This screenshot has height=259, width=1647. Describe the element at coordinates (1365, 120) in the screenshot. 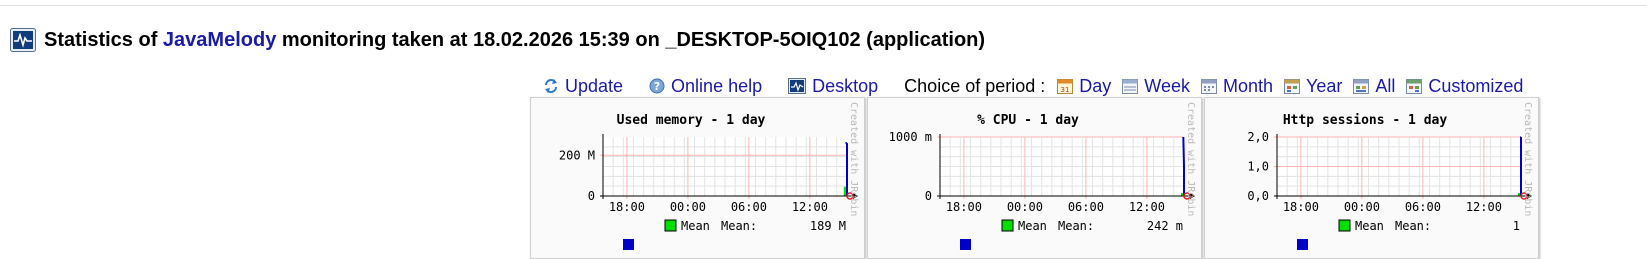

I see `chart-title: Http sessions - 1 day` at that location.